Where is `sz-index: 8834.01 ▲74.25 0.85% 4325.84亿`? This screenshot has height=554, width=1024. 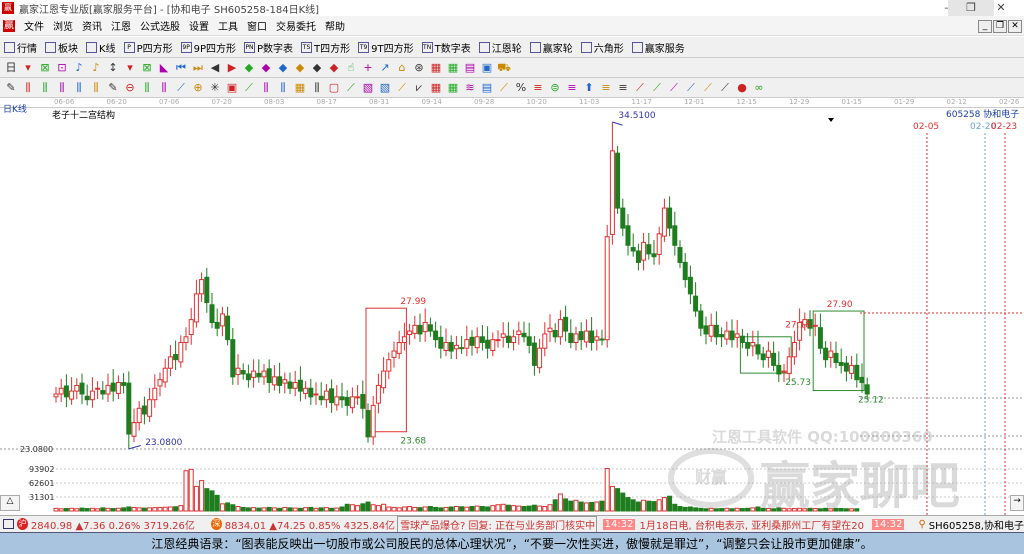 sz-index: 8834.01 ▲74.25 0.85% 4325.84亿 is located at coordinates (310, 524).